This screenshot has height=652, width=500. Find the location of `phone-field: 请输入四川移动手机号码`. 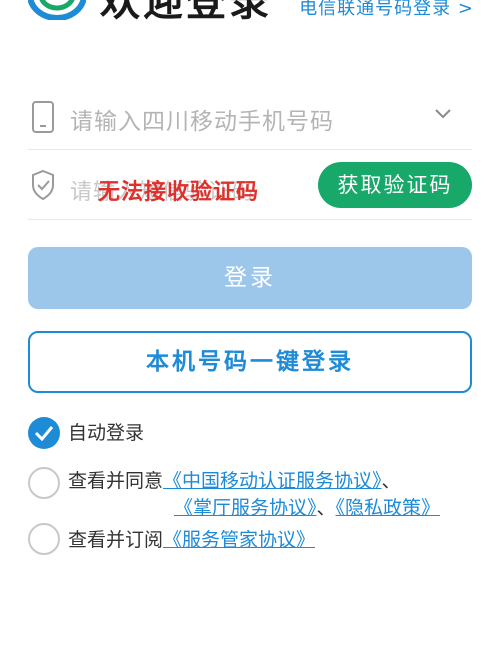

phone-field: 请输入四川移动手机号码 is located at coordinates (250, 119).